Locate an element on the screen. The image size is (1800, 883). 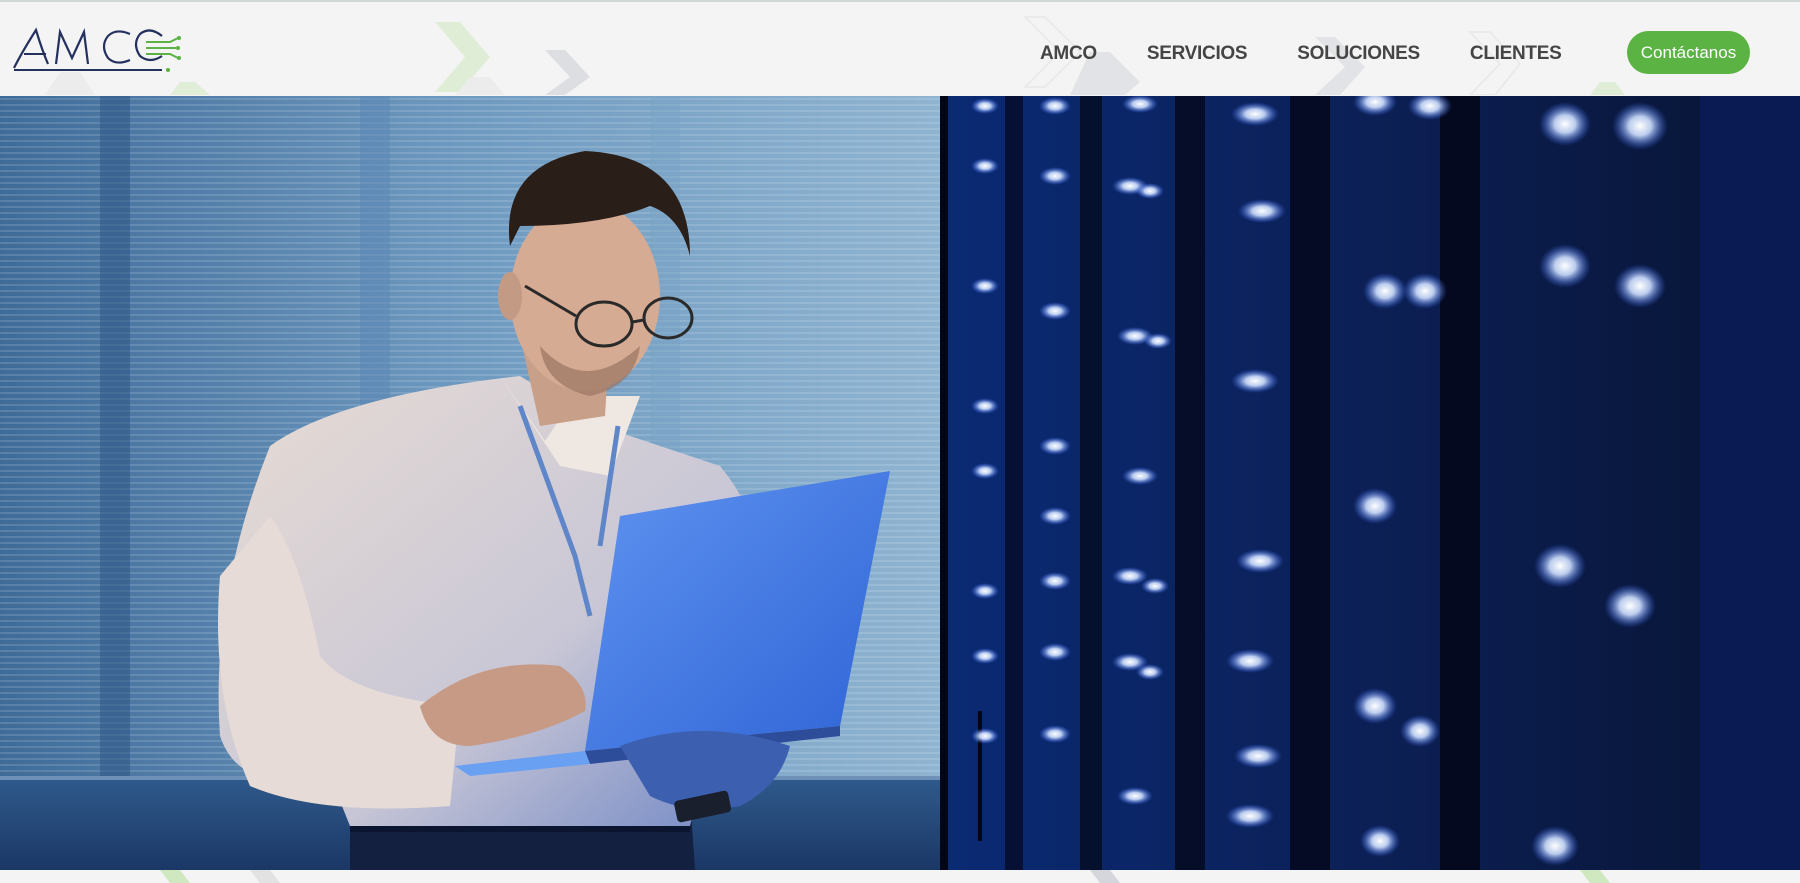
nav-item-soluciones: SOLUCIONES is located at coordinates (1358, 51).